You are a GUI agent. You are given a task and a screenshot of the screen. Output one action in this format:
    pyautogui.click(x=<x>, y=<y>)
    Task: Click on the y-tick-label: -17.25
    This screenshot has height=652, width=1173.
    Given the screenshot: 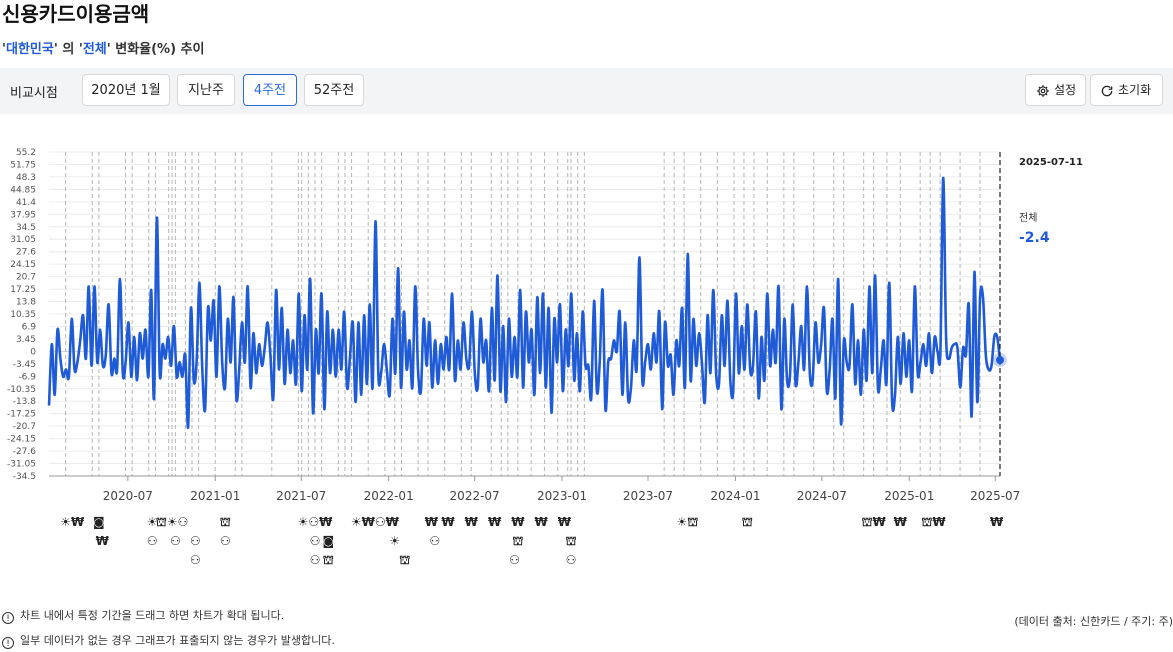 What is the action you would take?
    pyautogui.click(x=21, y=415)
    